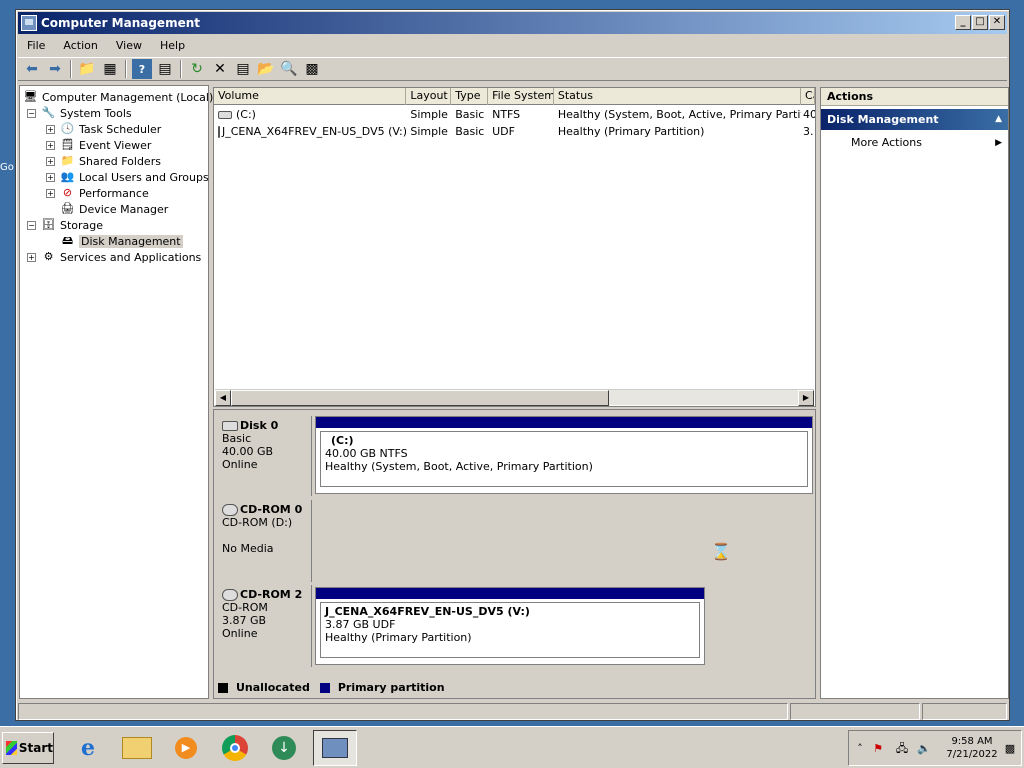 The width and height of the screenshot is (1024, 768). I want to click on column-status: Status, so click(678, 96).